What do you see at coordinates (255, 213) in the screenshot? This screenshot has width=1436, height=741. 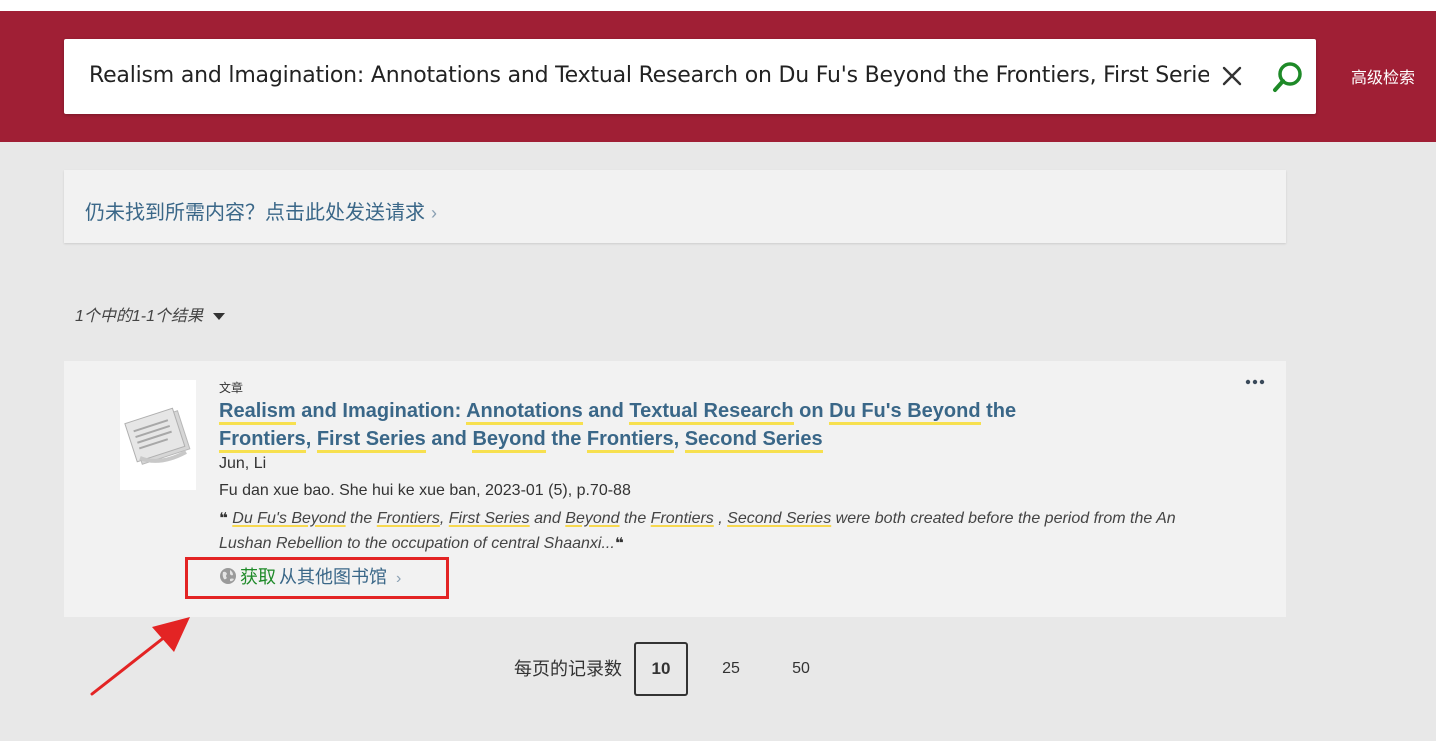 I see `send-request-label: 仍未找到所需内容？点击此处发送请求` at bounding box center [255, 213].